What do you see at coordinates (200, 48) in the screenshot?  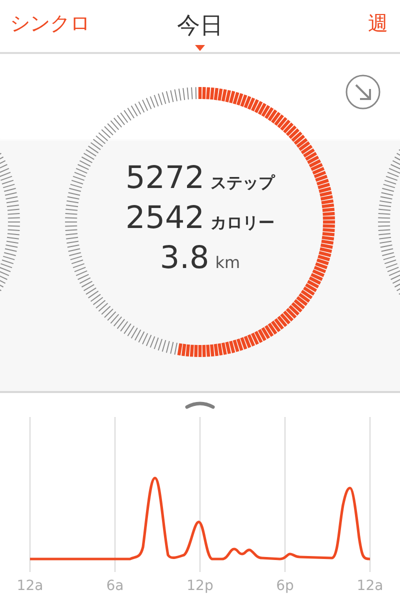 I see `dropdown-triangle-icon` at bounding box center [200, 48].